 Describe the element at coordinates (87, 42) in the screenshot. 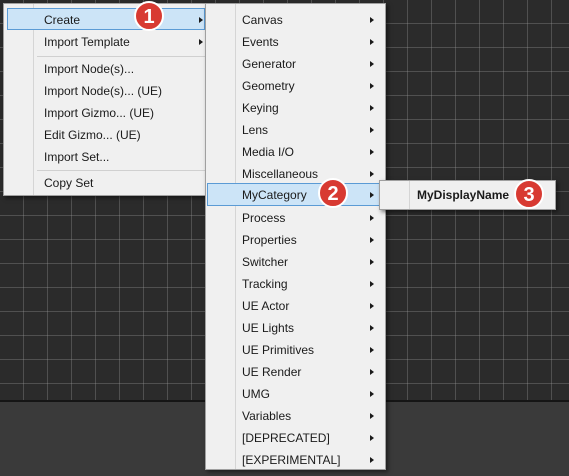

I see `menu-item-label: Import Template` at that location.